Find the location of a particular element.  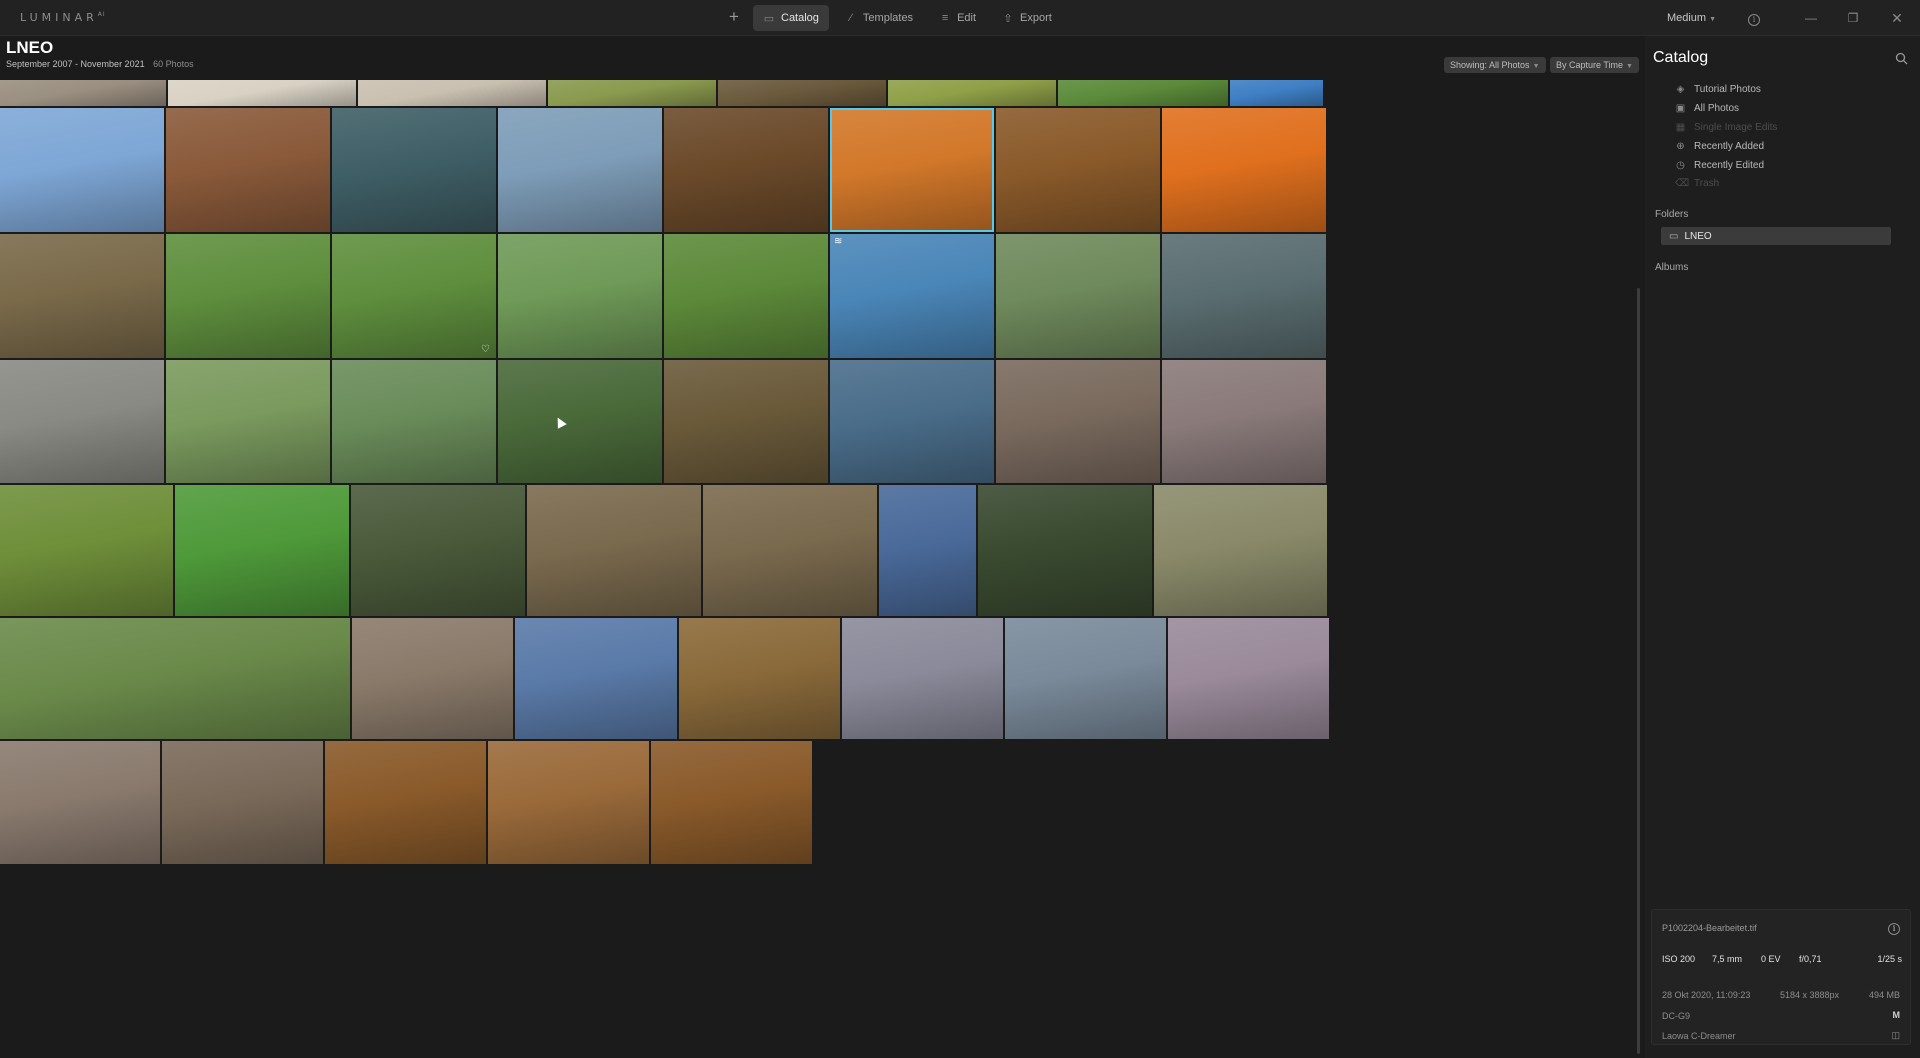

tab-export: ⇧ Export is located at coordinates (1027, 18).